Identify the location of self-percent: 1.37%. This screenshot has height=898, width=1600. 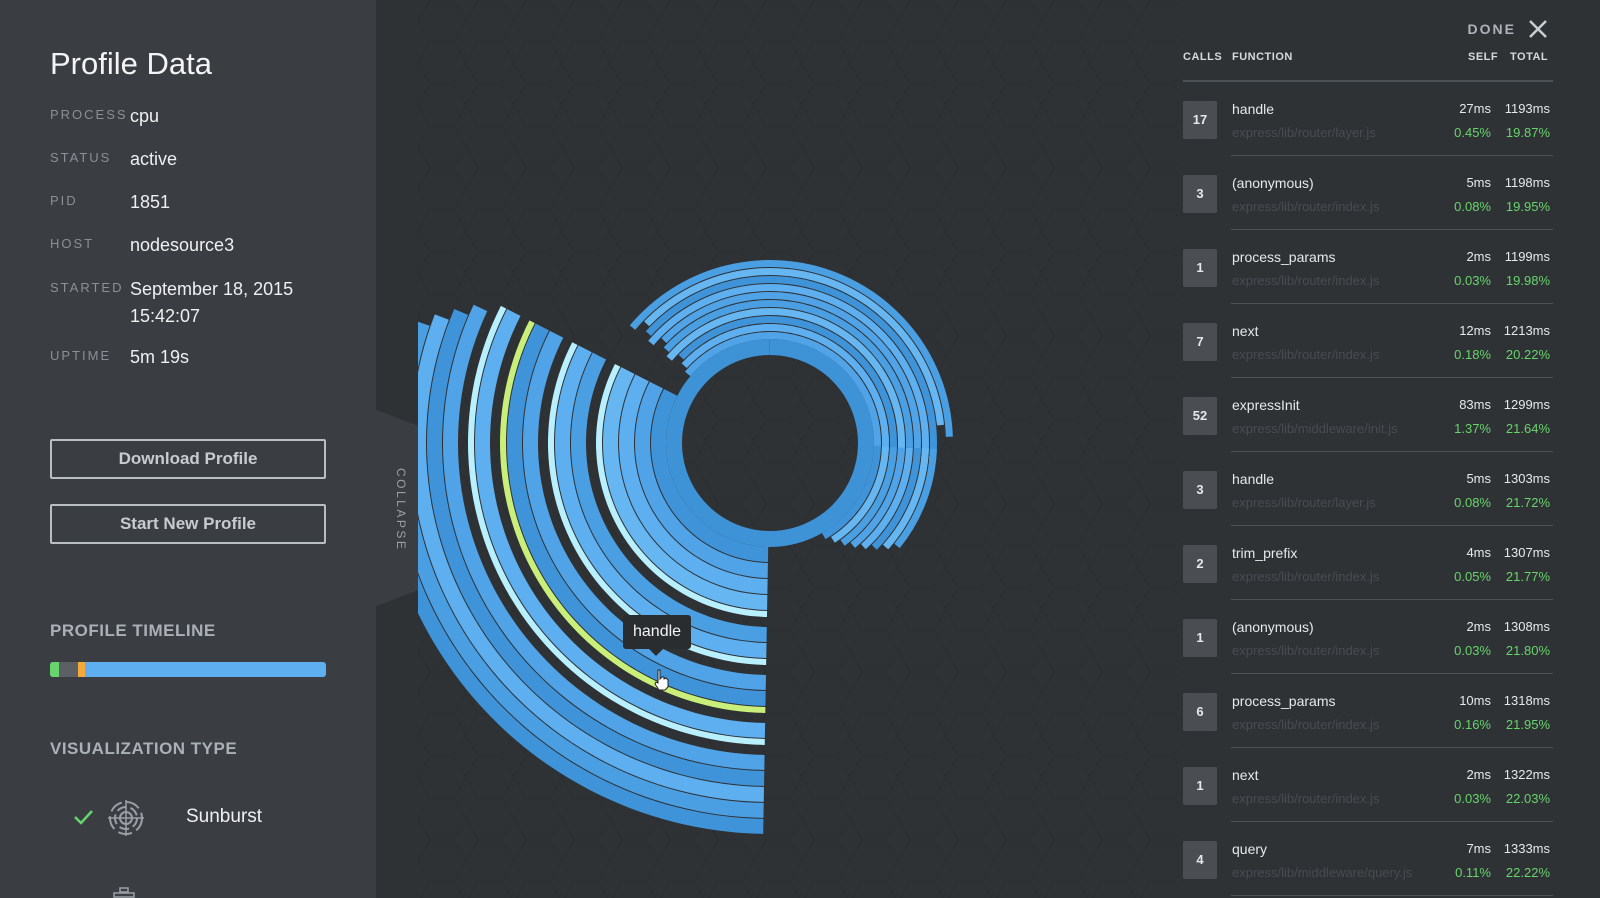
(1472, 428).